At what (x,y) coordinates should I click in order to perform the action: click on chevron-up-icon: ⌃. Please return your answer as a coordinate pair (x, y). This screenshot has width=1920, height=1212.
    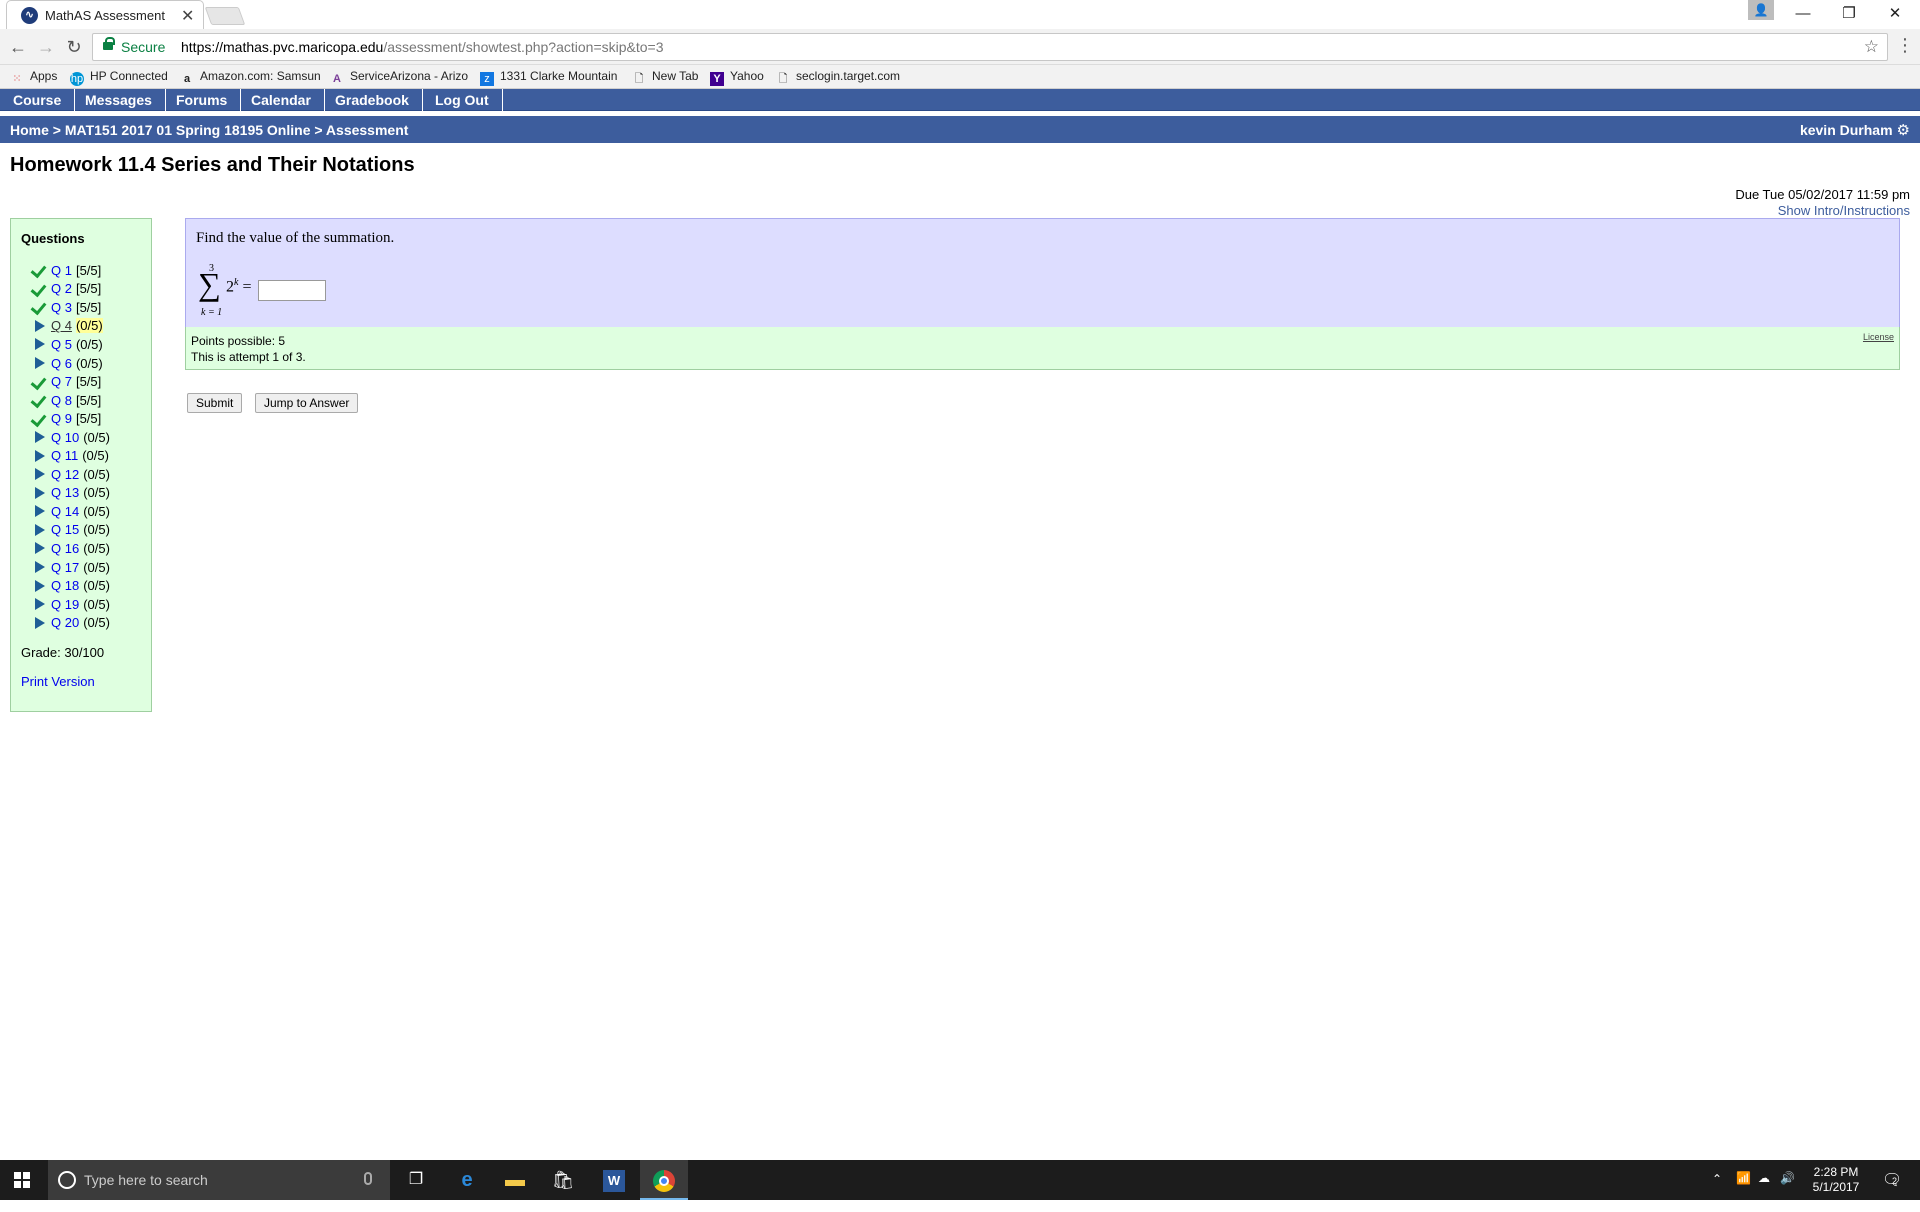
    Looking at the image, I should click on (1717, 1192).